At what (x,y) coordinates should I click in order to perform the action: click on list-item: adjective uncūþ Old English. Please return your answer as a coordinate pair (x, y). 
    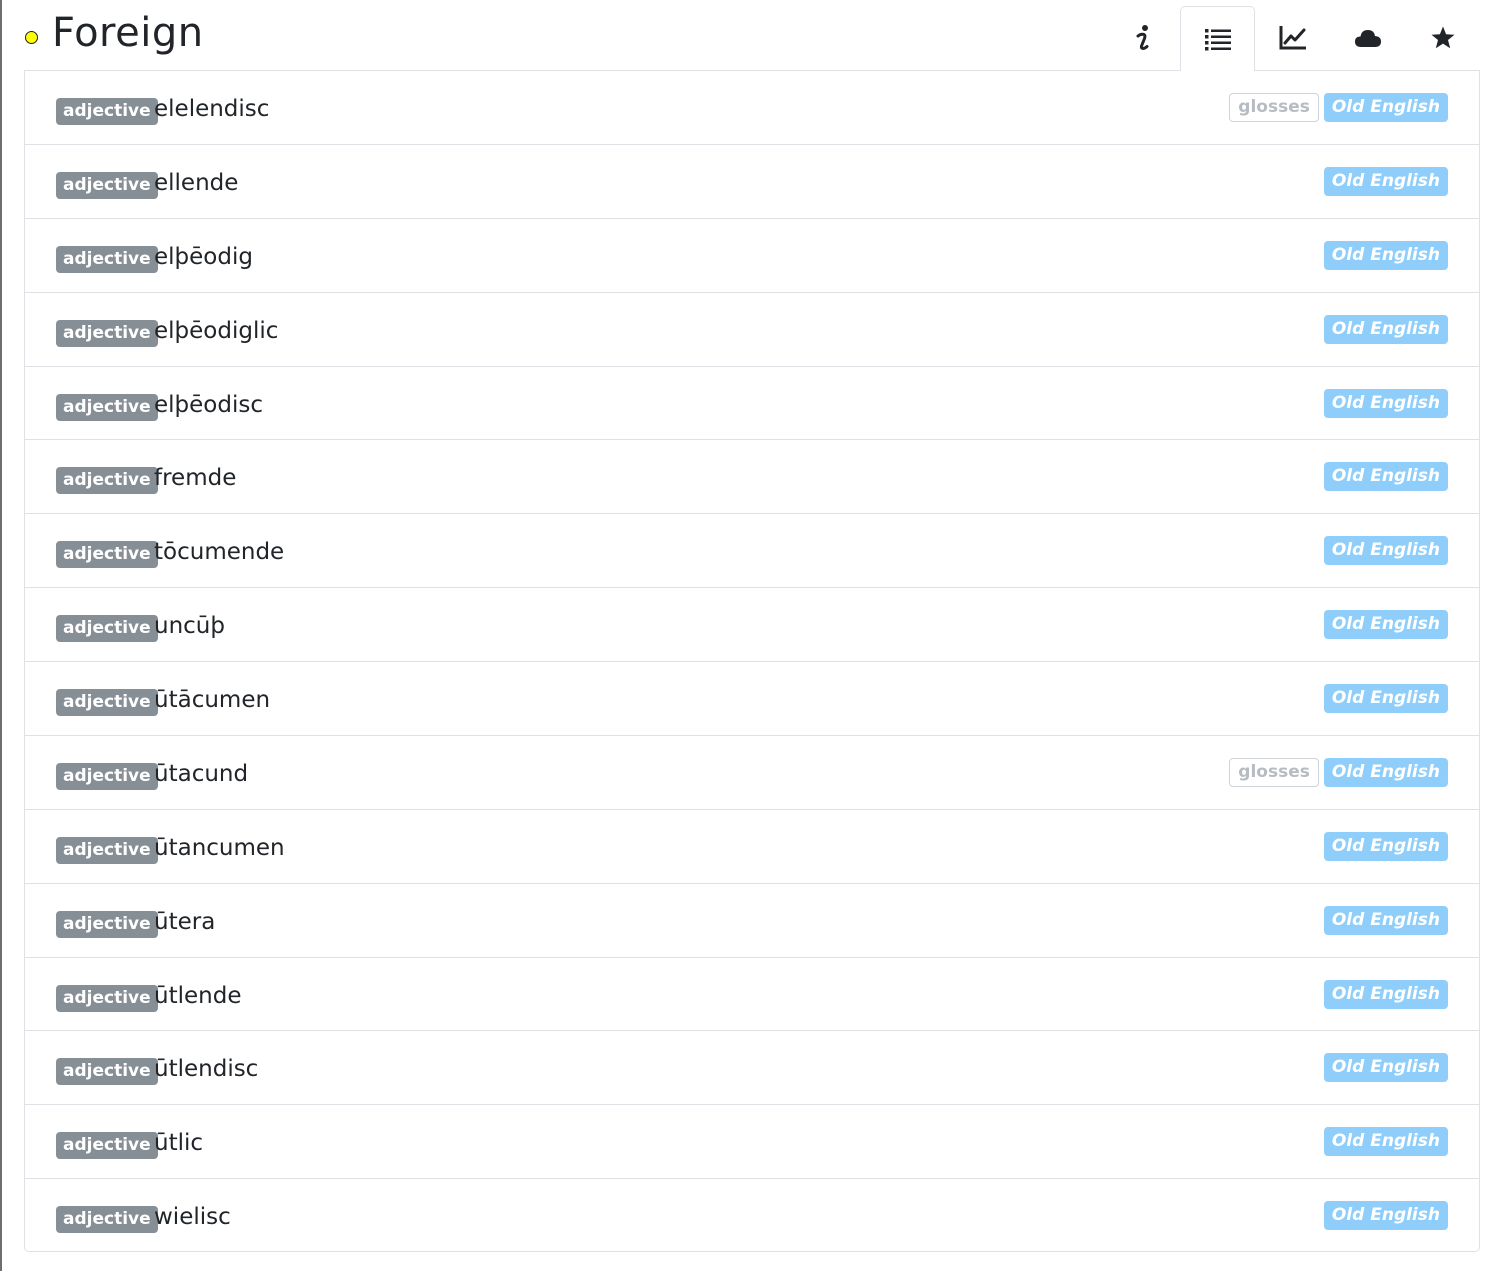
    Looking at the image, I should click on (752, 625).